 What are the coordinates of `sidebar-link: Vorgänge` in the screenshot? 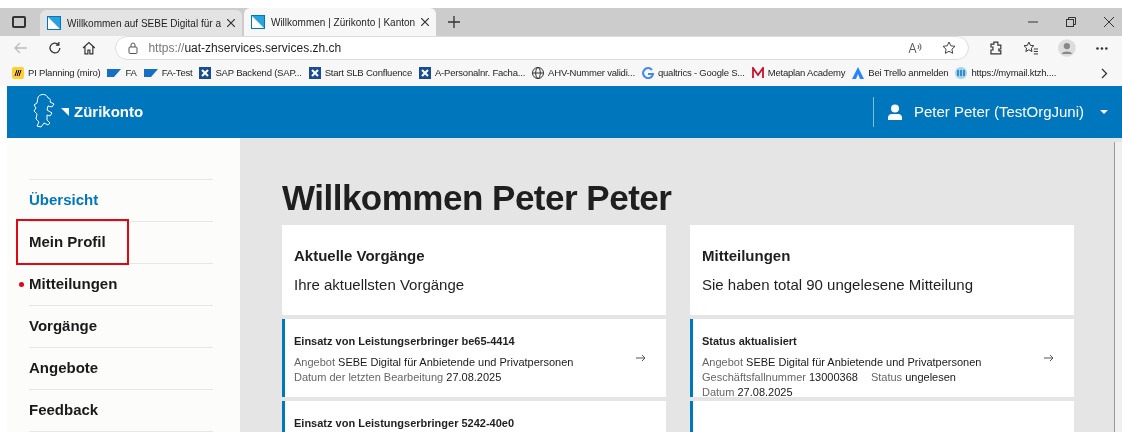 It's located at (63, 326).